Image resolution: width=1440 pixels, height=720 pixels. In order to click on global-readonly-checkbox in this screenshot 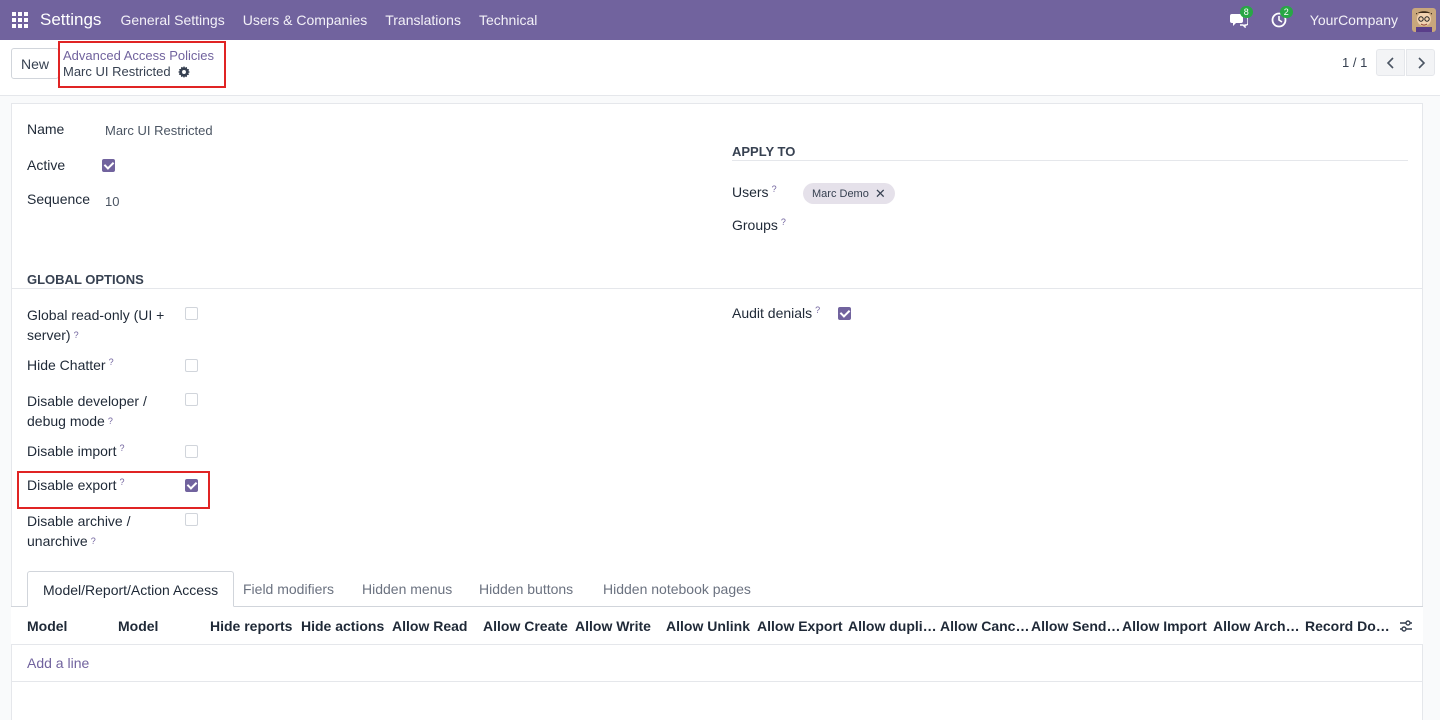, I will do `click(191, 313)`.